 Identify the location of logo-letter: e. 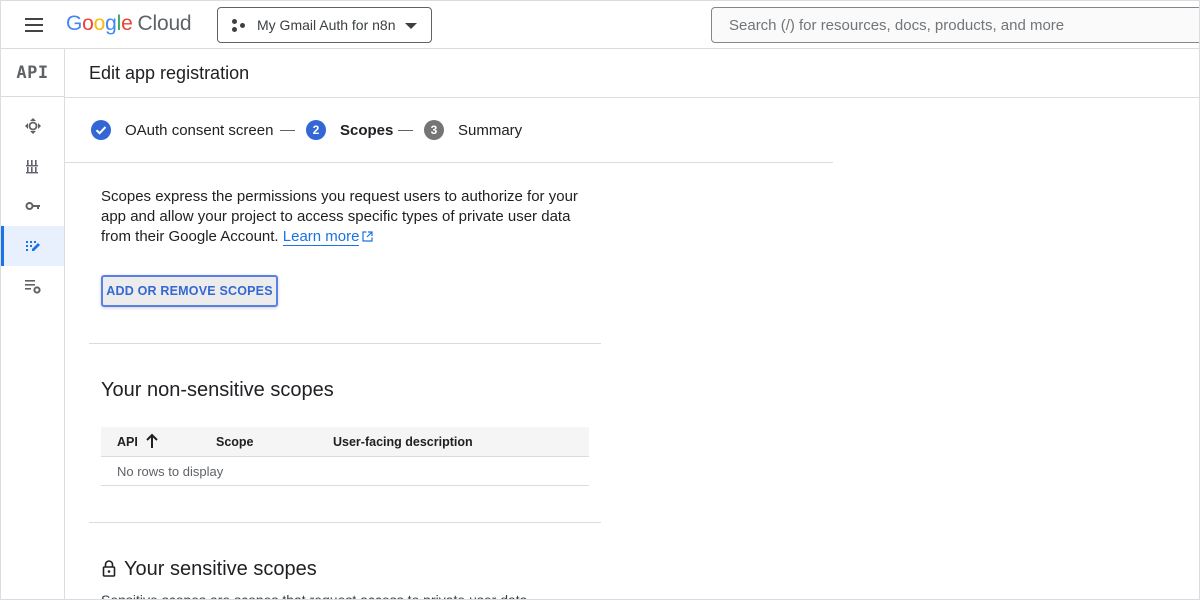
(127, 23).